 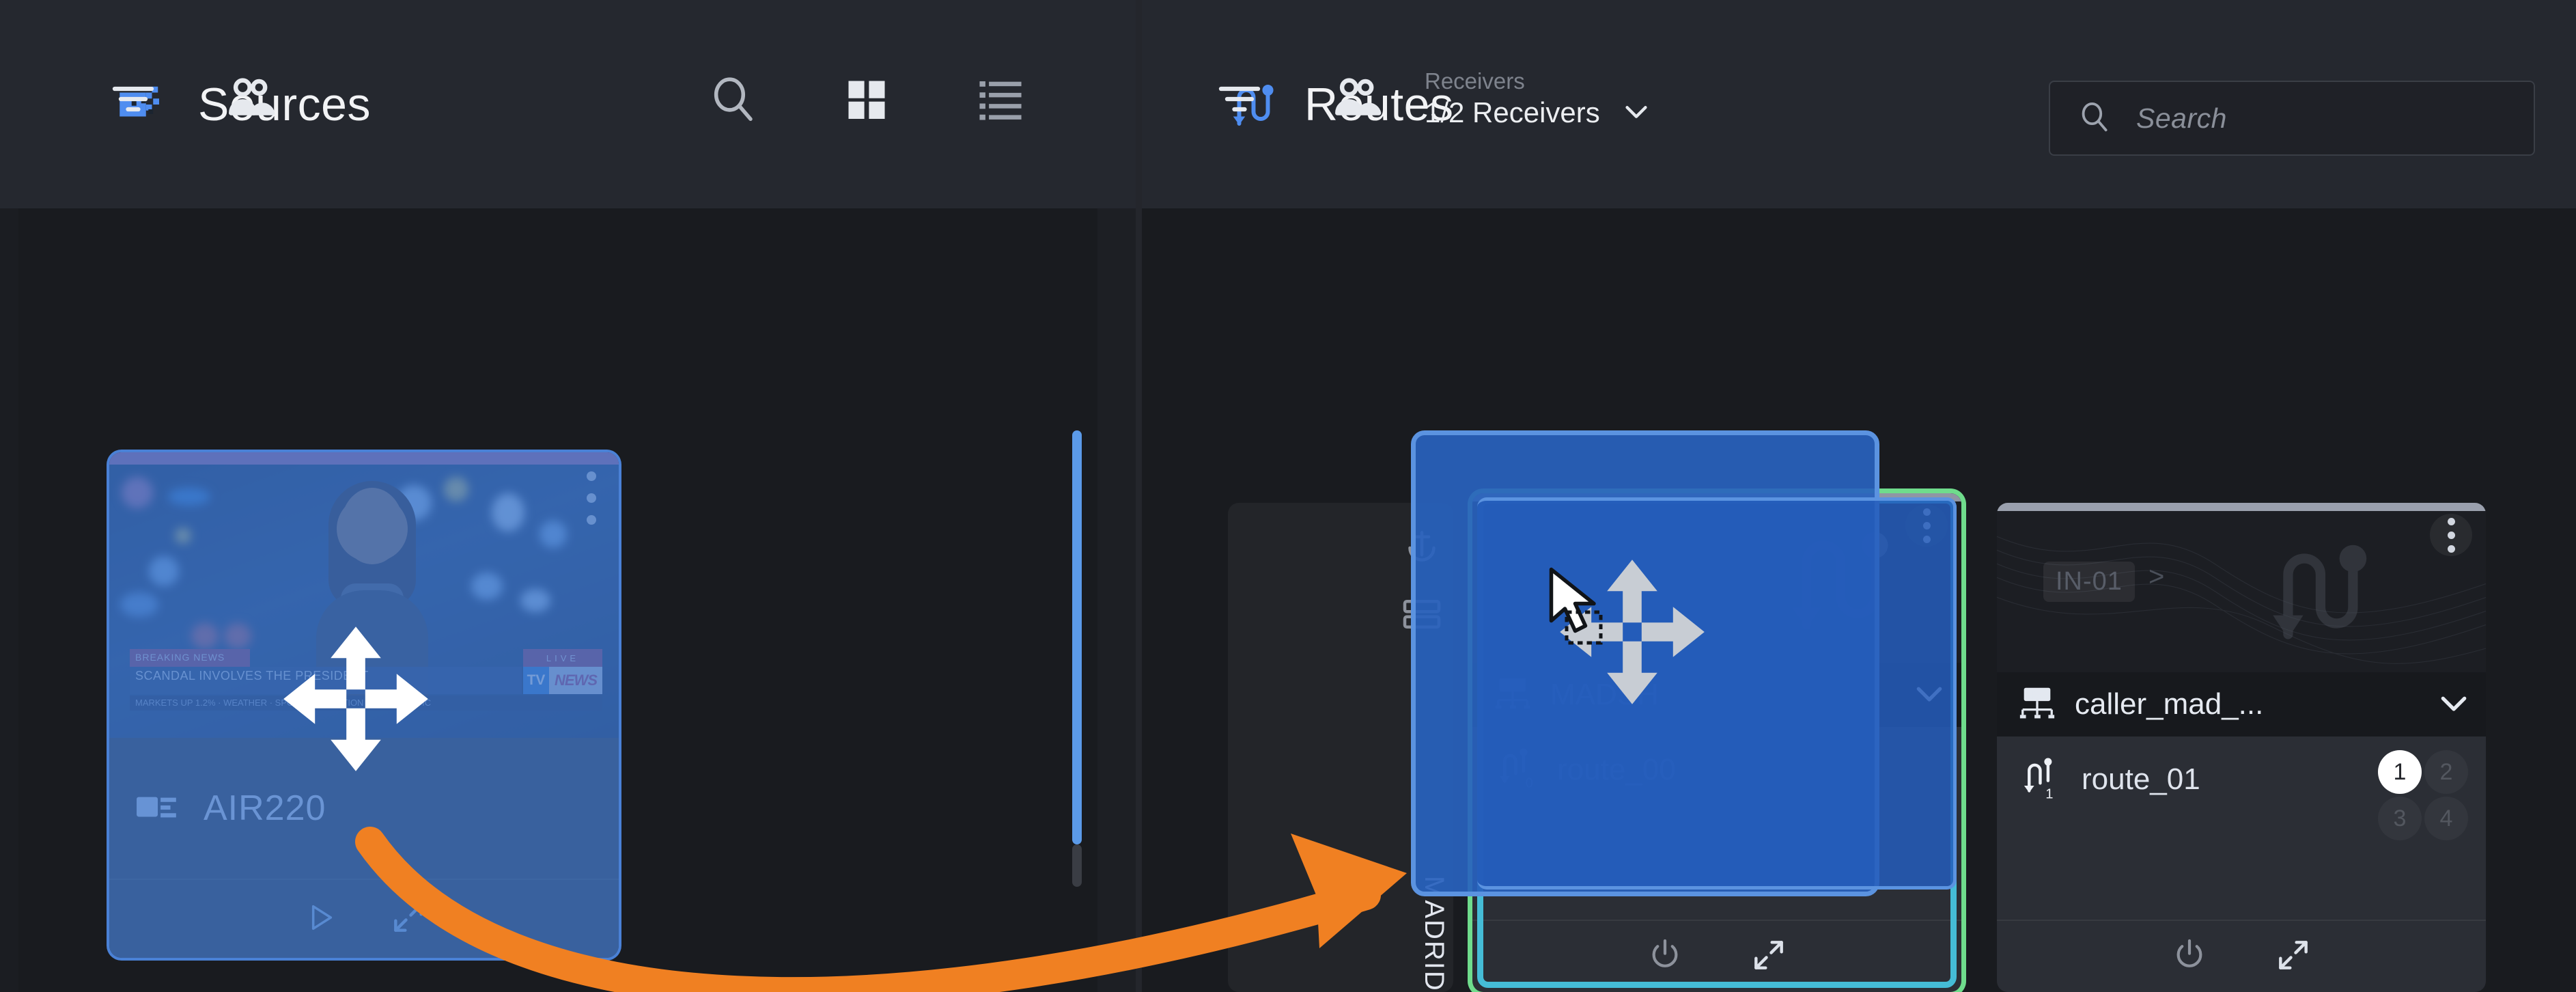 What do you see at coordinates (1716, 956) in the screenshot?
I see `route-00-footer` at bounding box center [1716, 956].